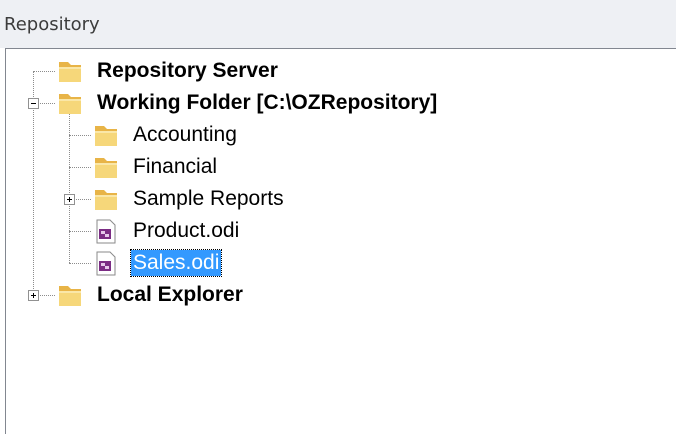 This screenshot has width=676, height=434. I want to click on tree-node-label: Product.odi, so click(186, 230).